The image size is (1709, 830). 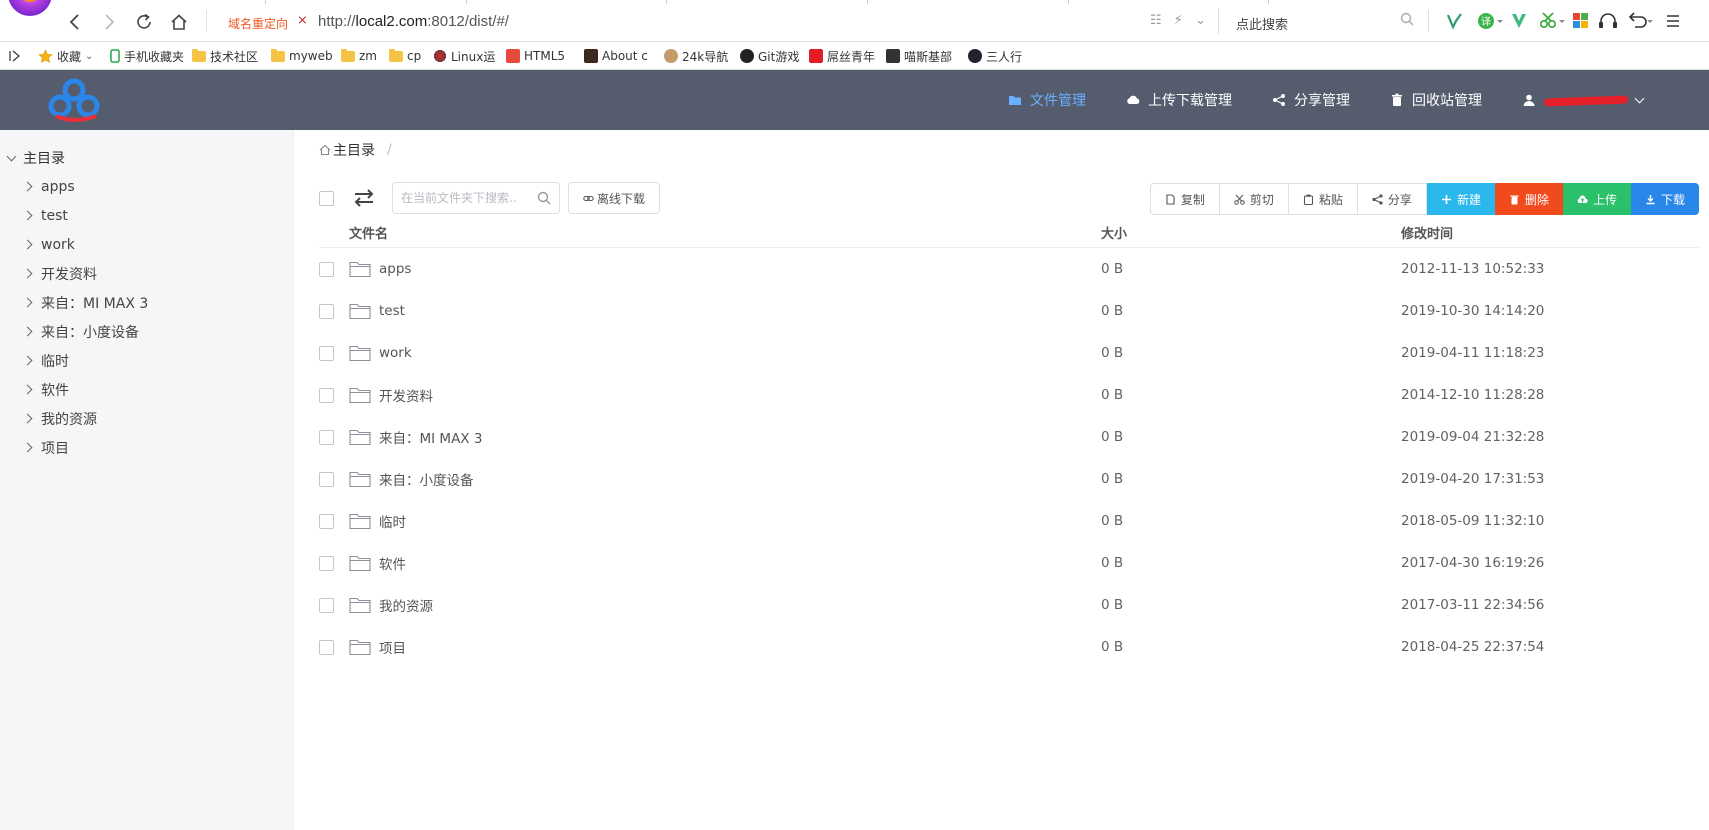 What do you see at coordinates (995, 56) in the screenshot?
I see `bookmark-item: 三人行` at bounding box center [995, 56].